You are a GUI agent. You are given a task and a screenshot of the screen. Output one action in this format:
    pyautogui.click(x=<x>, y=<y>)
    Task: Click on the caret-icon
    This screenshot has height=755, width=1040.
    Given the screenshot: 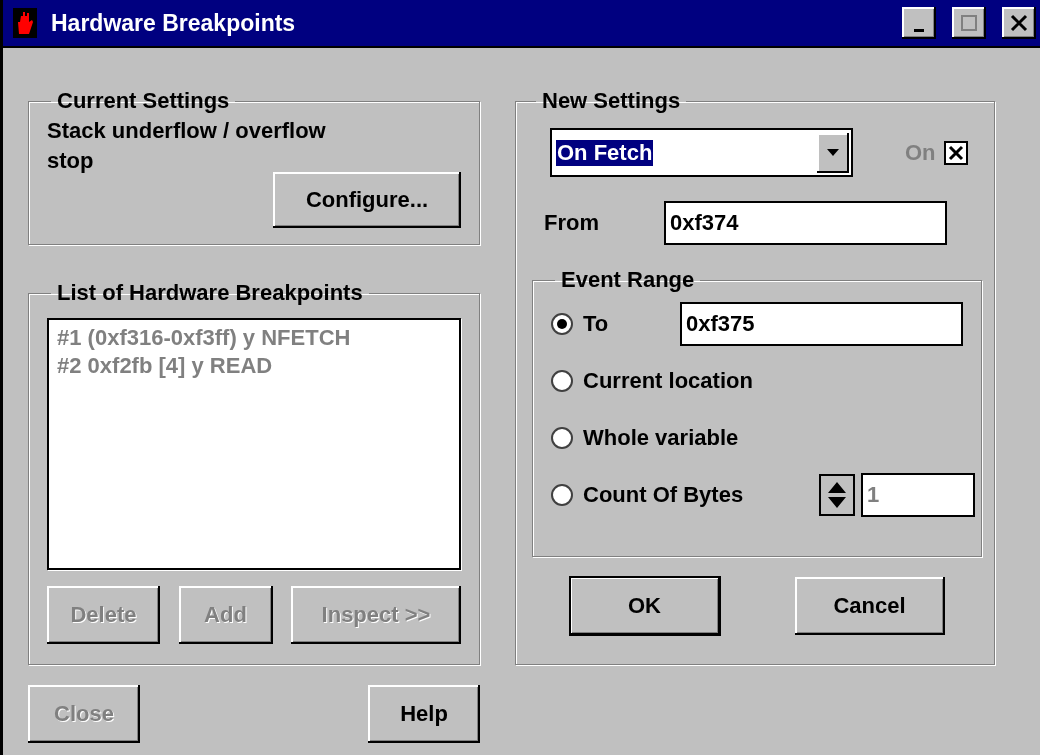 What is the action you would take?
    pyautogui.click(x=833, y=152)
    